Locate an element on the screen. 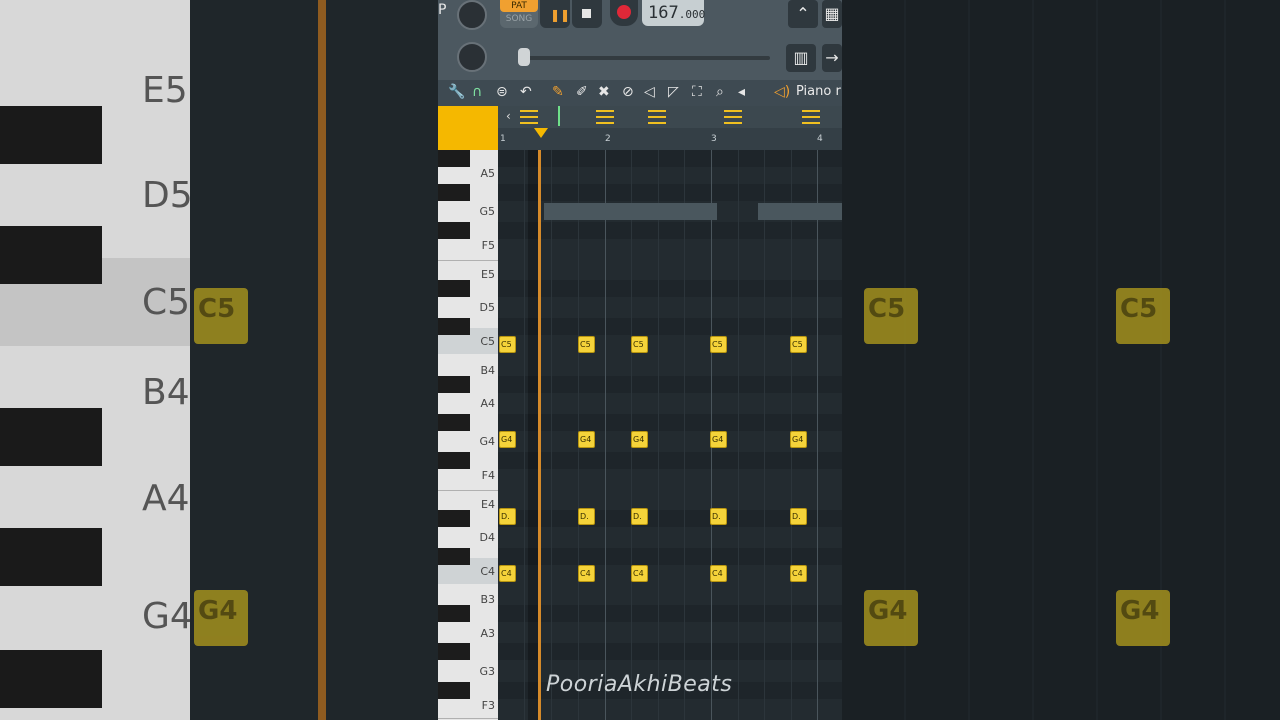  key-label: B3 is located at coordinates (487, 599).